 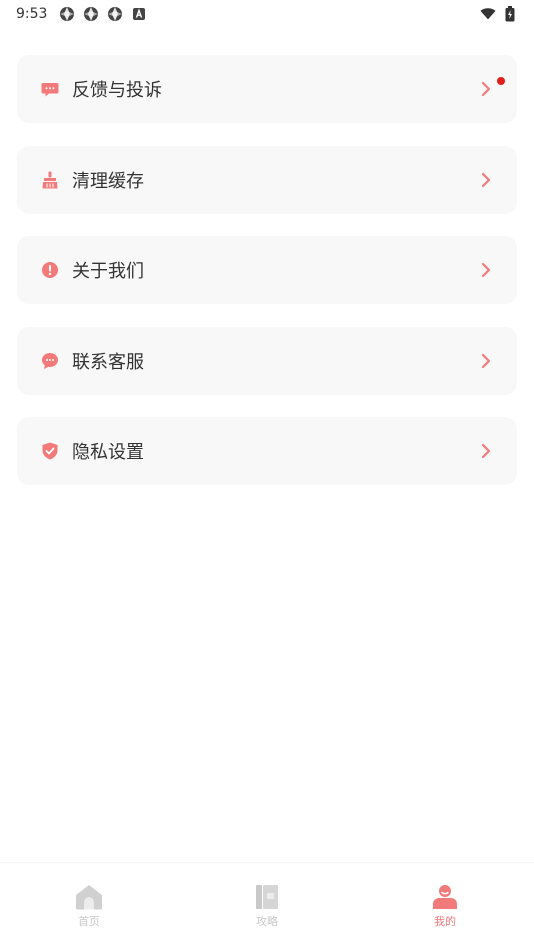 What do you see at coordinates (108, 362) in the screenshot?
I see `menu-item-label: 联系客服` at bounding box center [108, 362].